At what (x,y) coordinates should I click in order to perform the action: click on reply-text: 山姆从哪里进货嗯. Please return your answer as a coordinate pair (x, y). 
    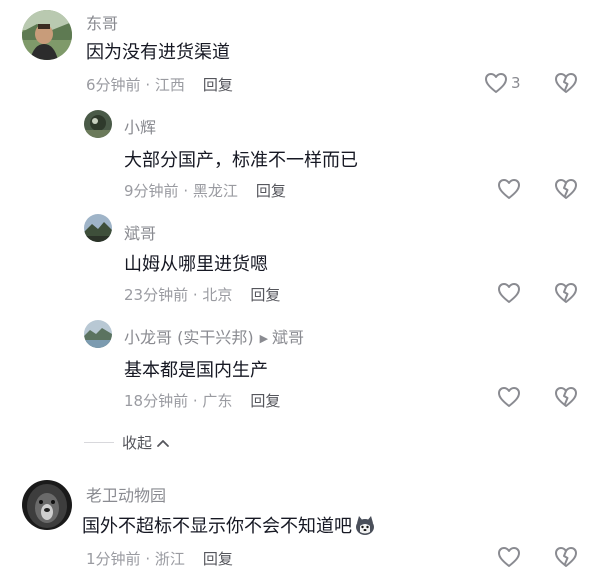
    Looking at the image, I should click on (196, 264).